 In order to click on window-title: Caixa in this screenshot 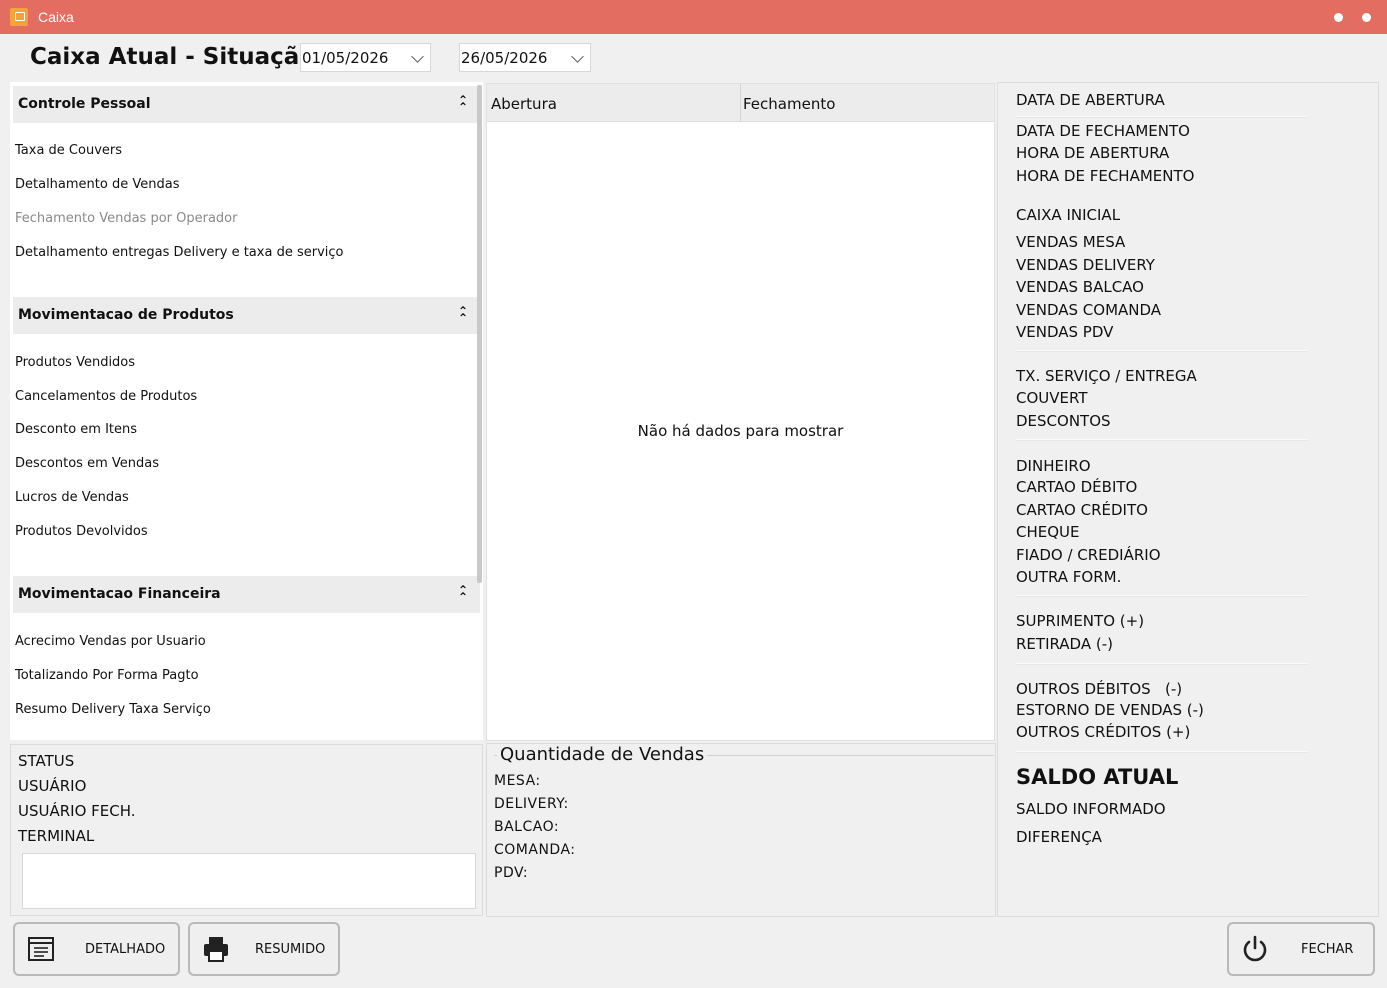, I will do `click(56, 17)`.